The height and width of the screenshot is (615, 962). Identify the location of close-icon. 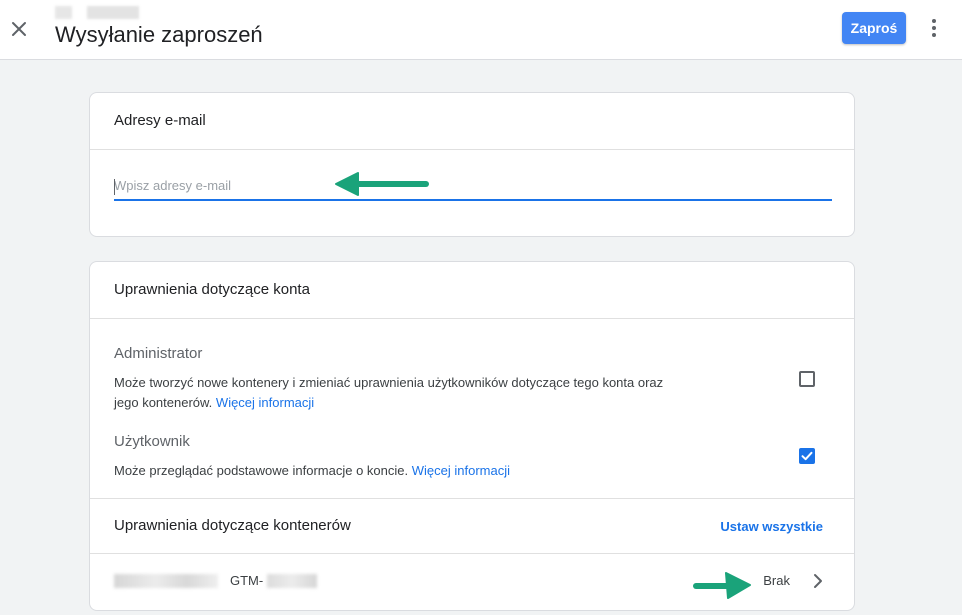
(19, 29).